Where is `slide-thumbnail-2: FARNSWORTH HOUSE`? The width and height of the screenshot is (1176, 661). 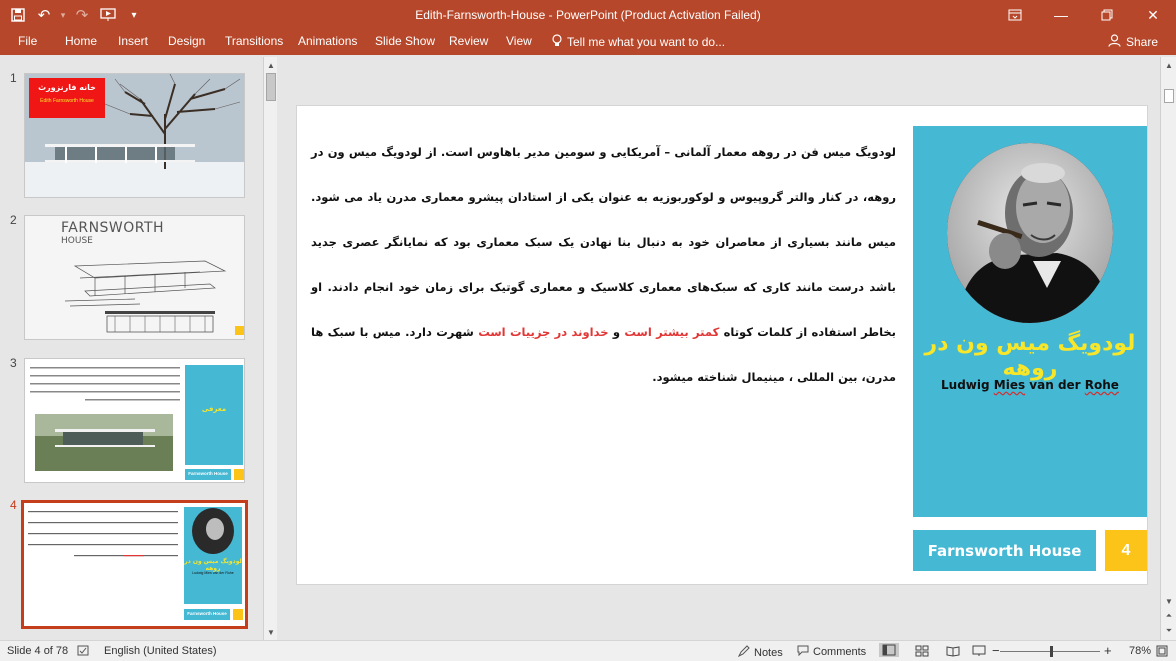 slide-thumbnail-2: FARNSWORTH HOUSE is located at coordinates (134, 277).